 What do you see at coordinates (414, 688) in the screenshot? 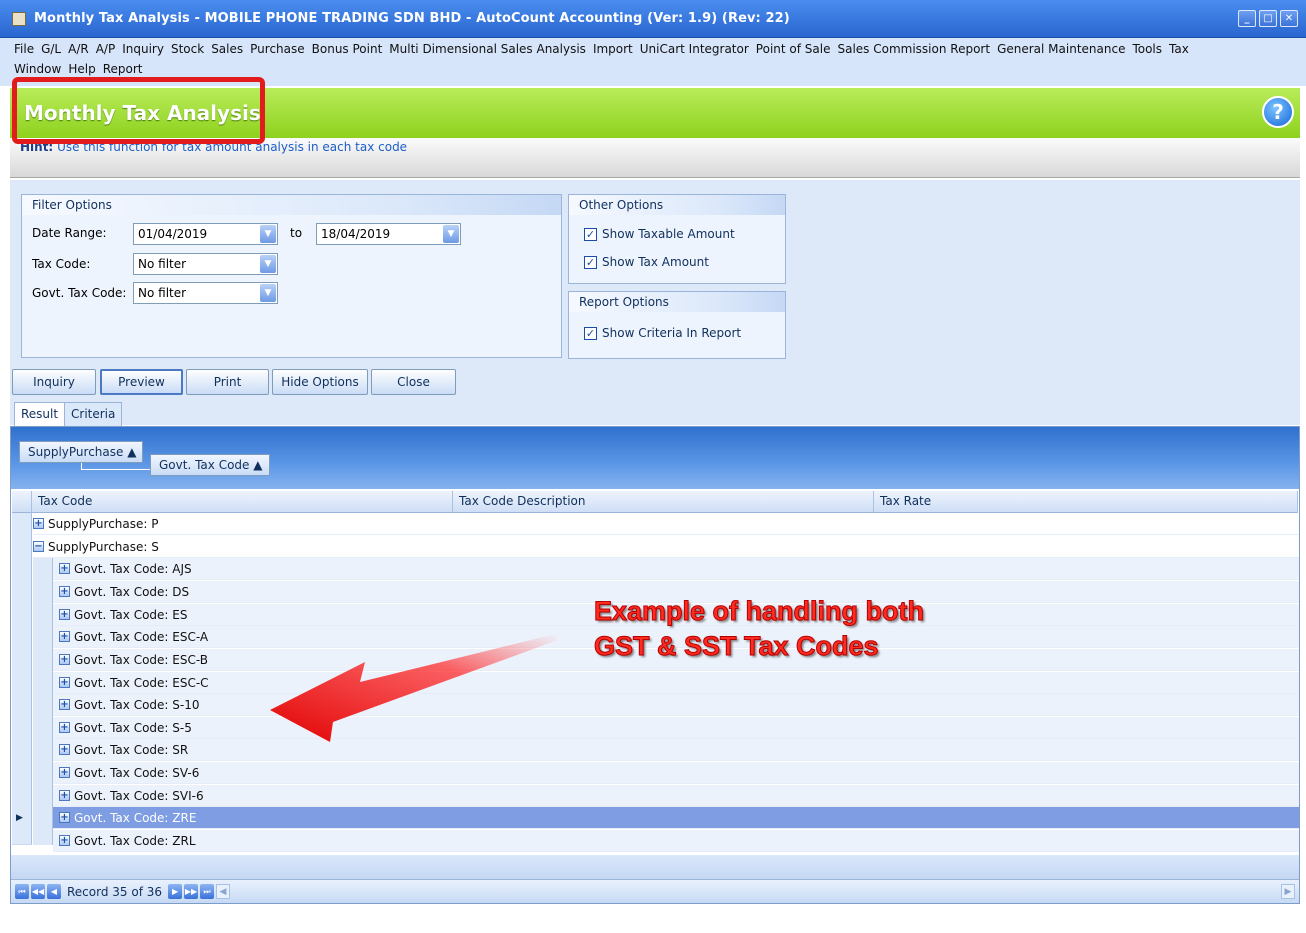
I see `annotation-arrow-icon` at bounding box center [414, 688].